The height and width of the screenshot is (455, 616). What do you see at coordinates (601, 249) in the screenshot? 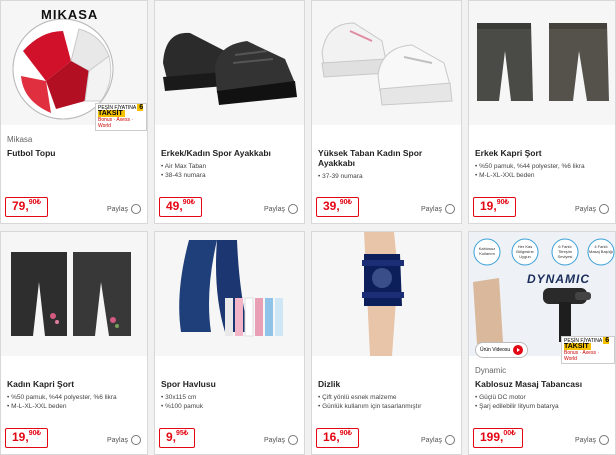
I see `feature-bubble: 4 Farklı Masaj Başlığı` at bounding box center [601, 249].